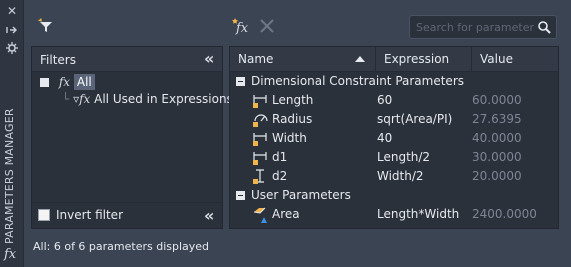 The width and height of the screenshot is (571, 267). Describe the element at coordinates (58, 60) in the screenshot. I see `filters-title: Filters` at that location.